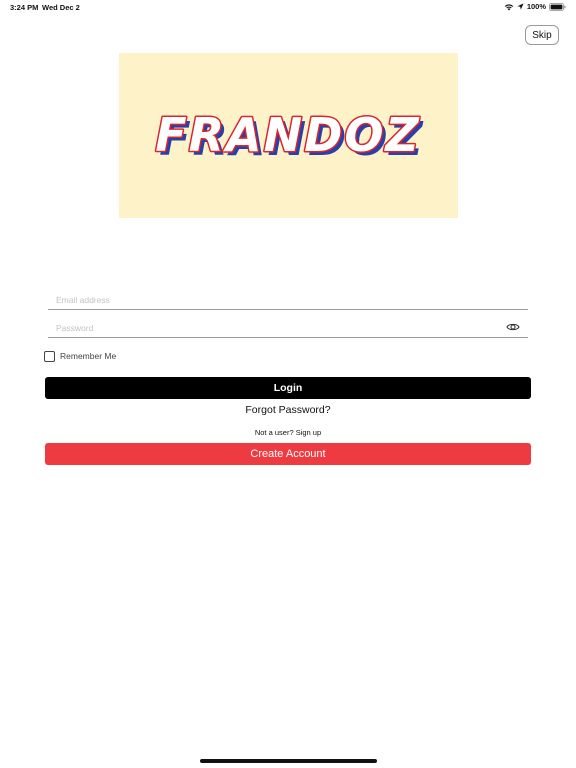 Image resolution: width=576 pixels, height=768 pixels. Describe the element at coordinates (509, 6) in the screenshot. I see `wifi-icon` at that location.